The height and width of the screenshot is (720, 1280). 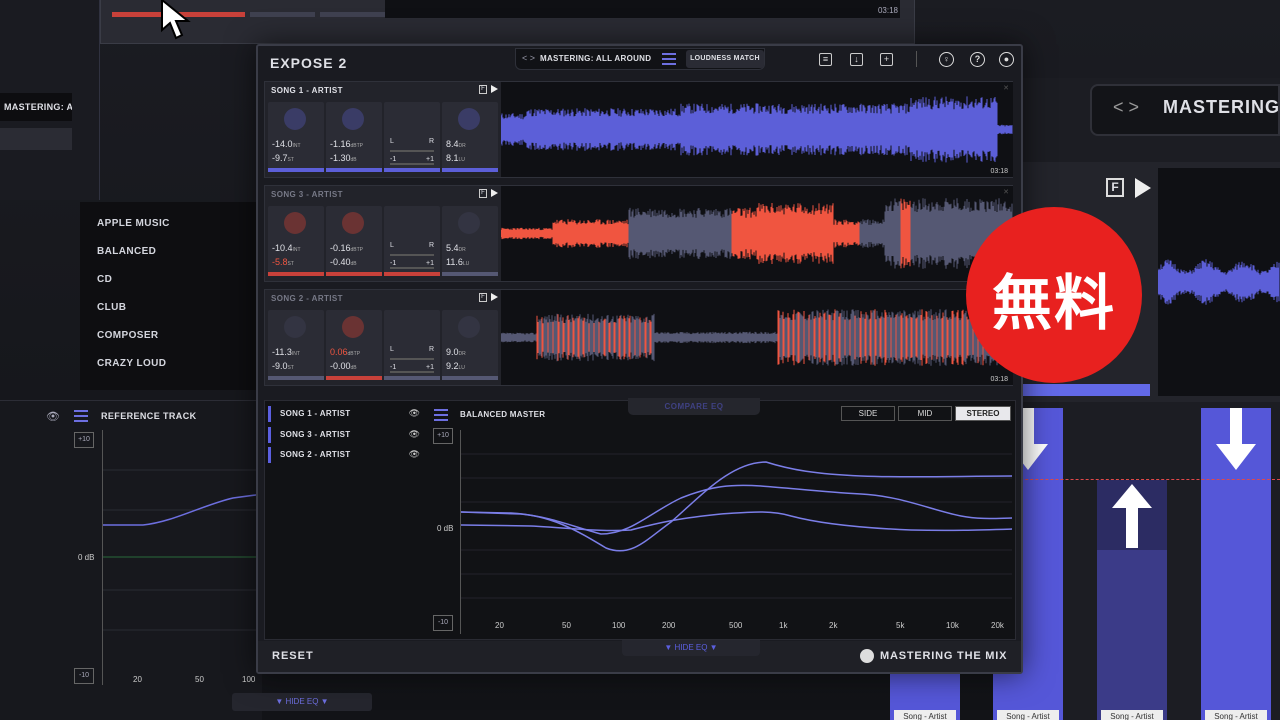 I want to click on add-icon: +, so click(x=886, y=59).